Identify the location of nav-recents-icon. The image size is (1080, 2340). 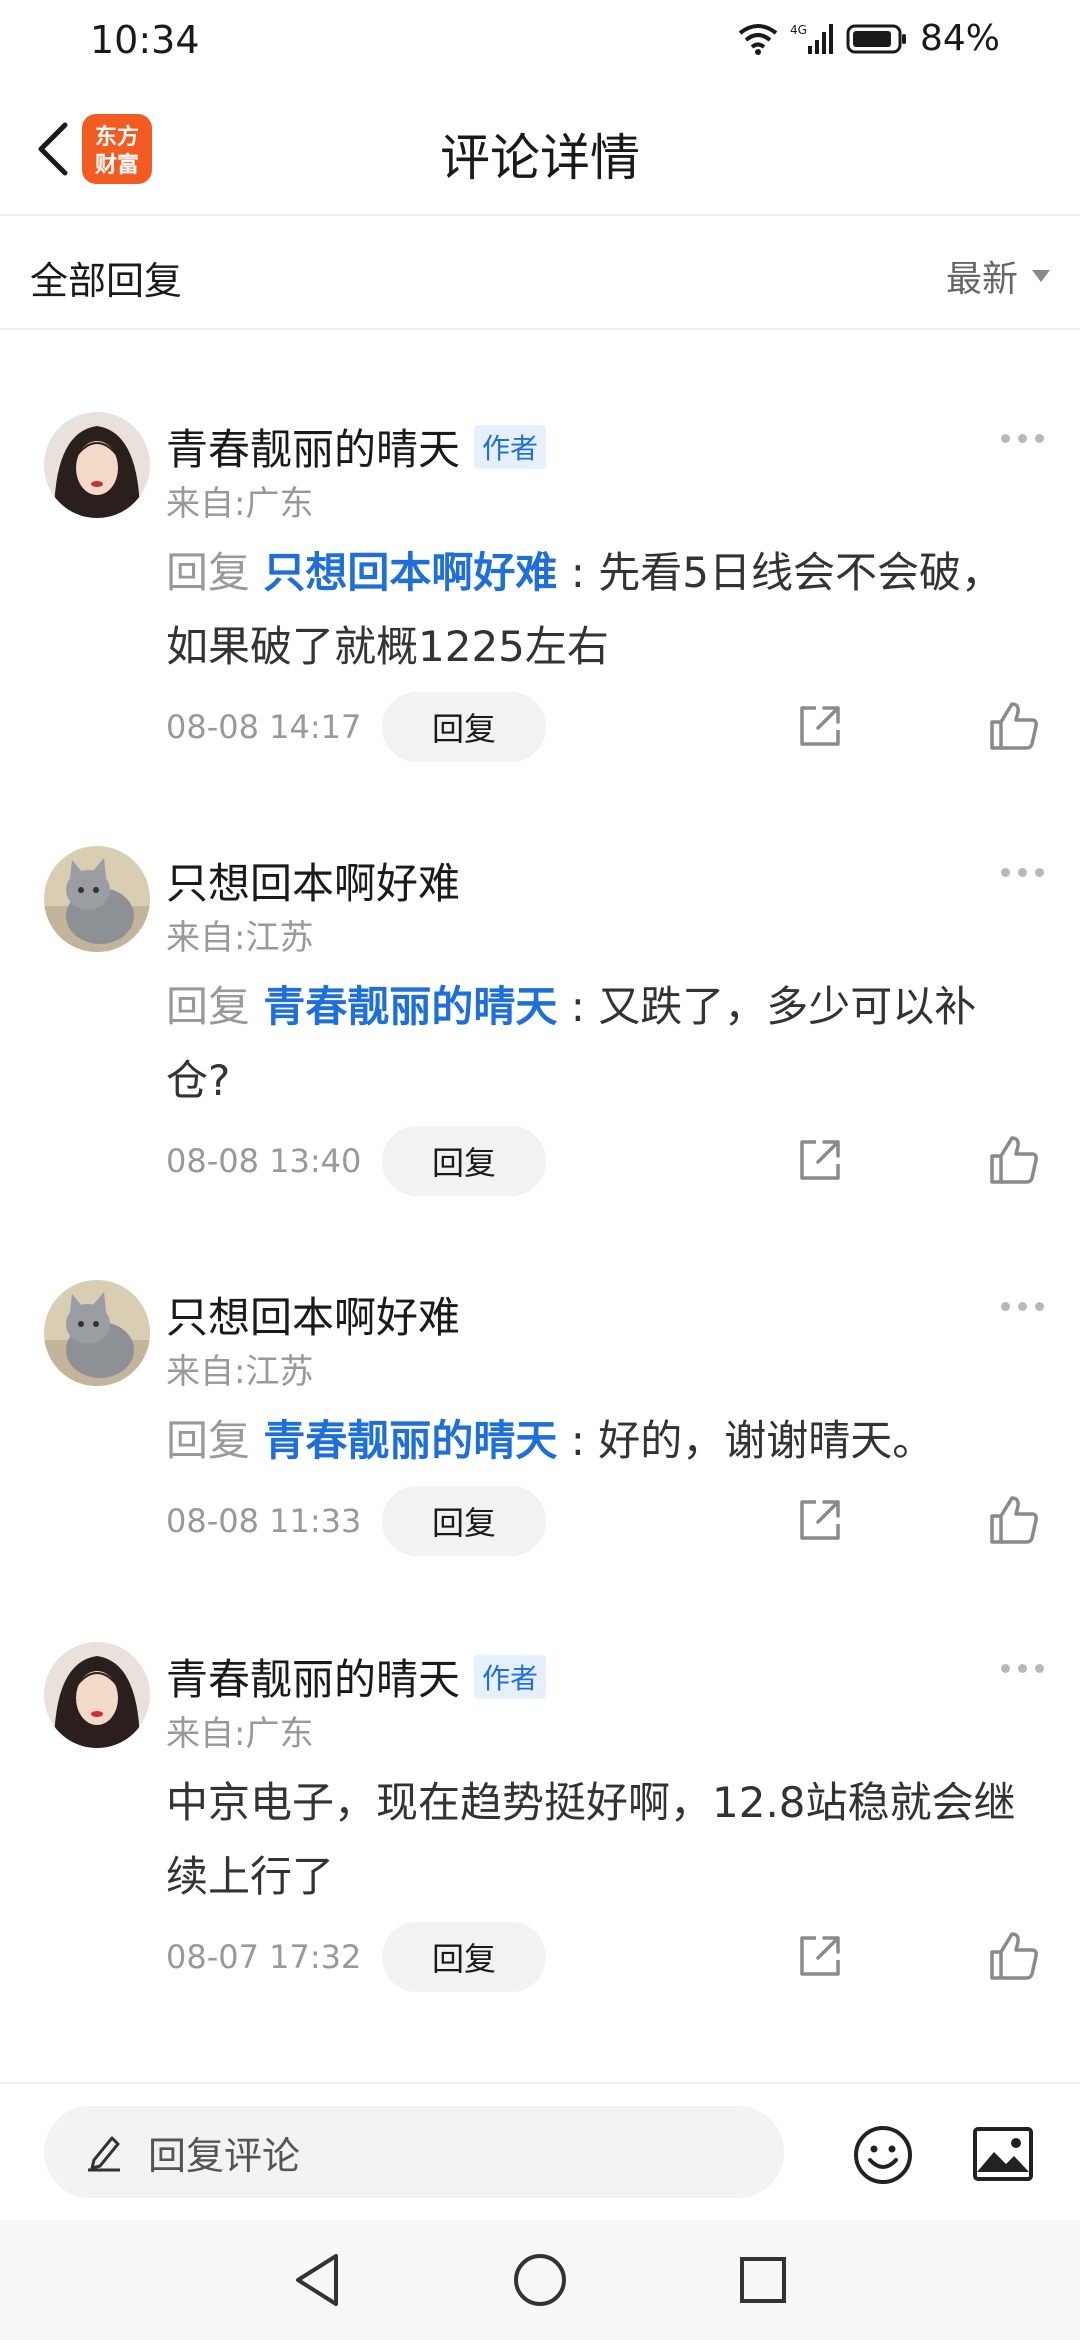
(763, 2280).